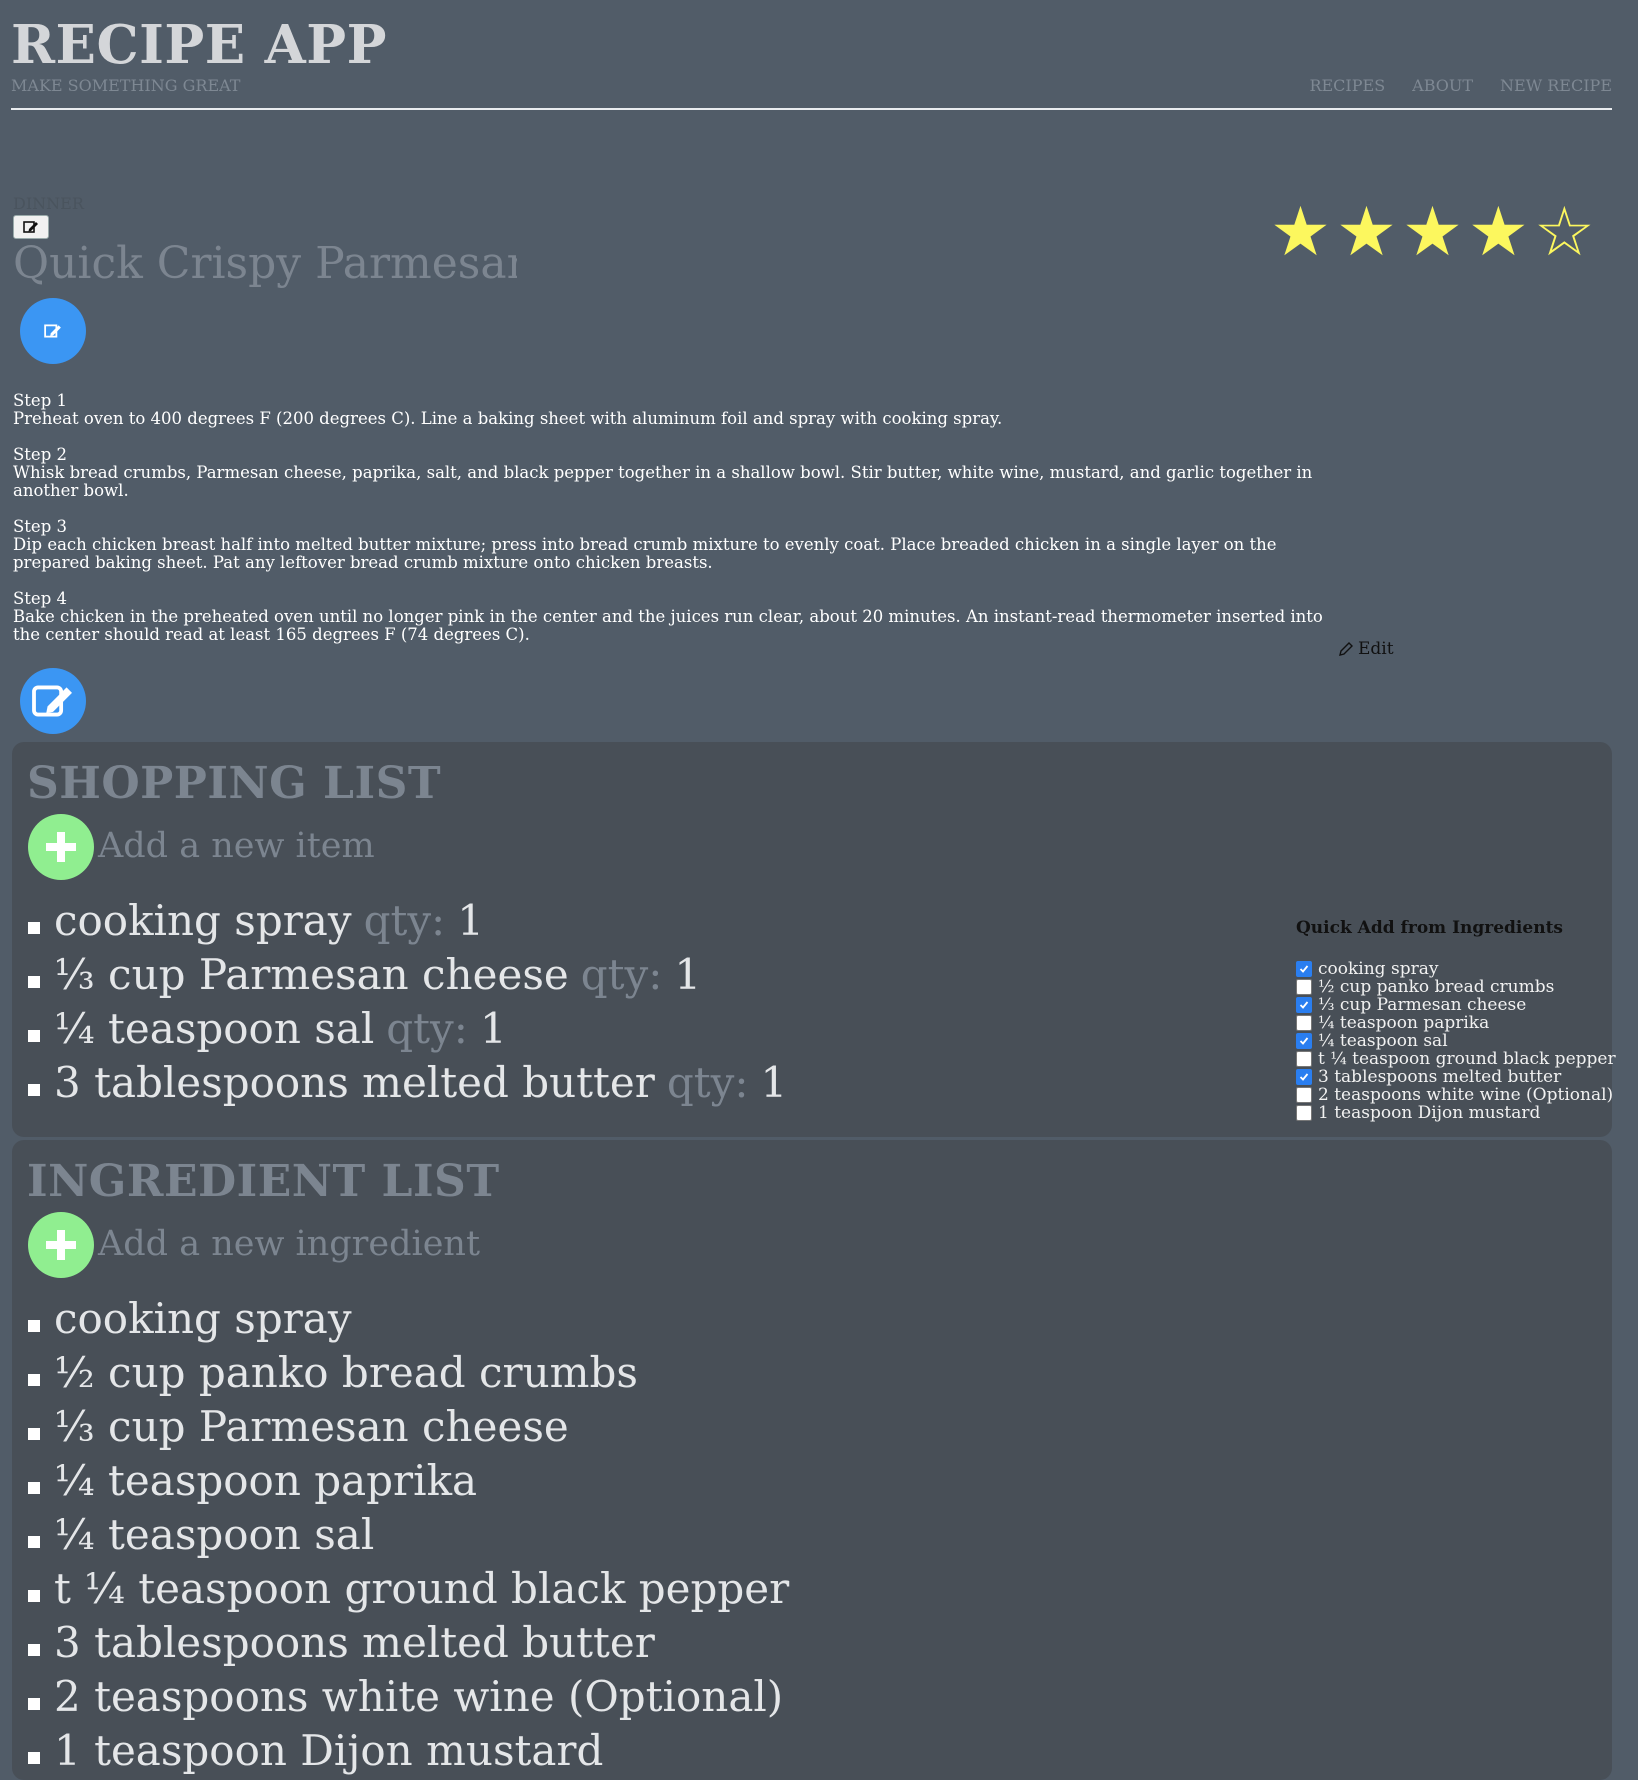 Image resolution: width=1638 pixels, height=1780 pixels. I want to click on item-name: ¼ teaspoon sal, so click(214, 1028).